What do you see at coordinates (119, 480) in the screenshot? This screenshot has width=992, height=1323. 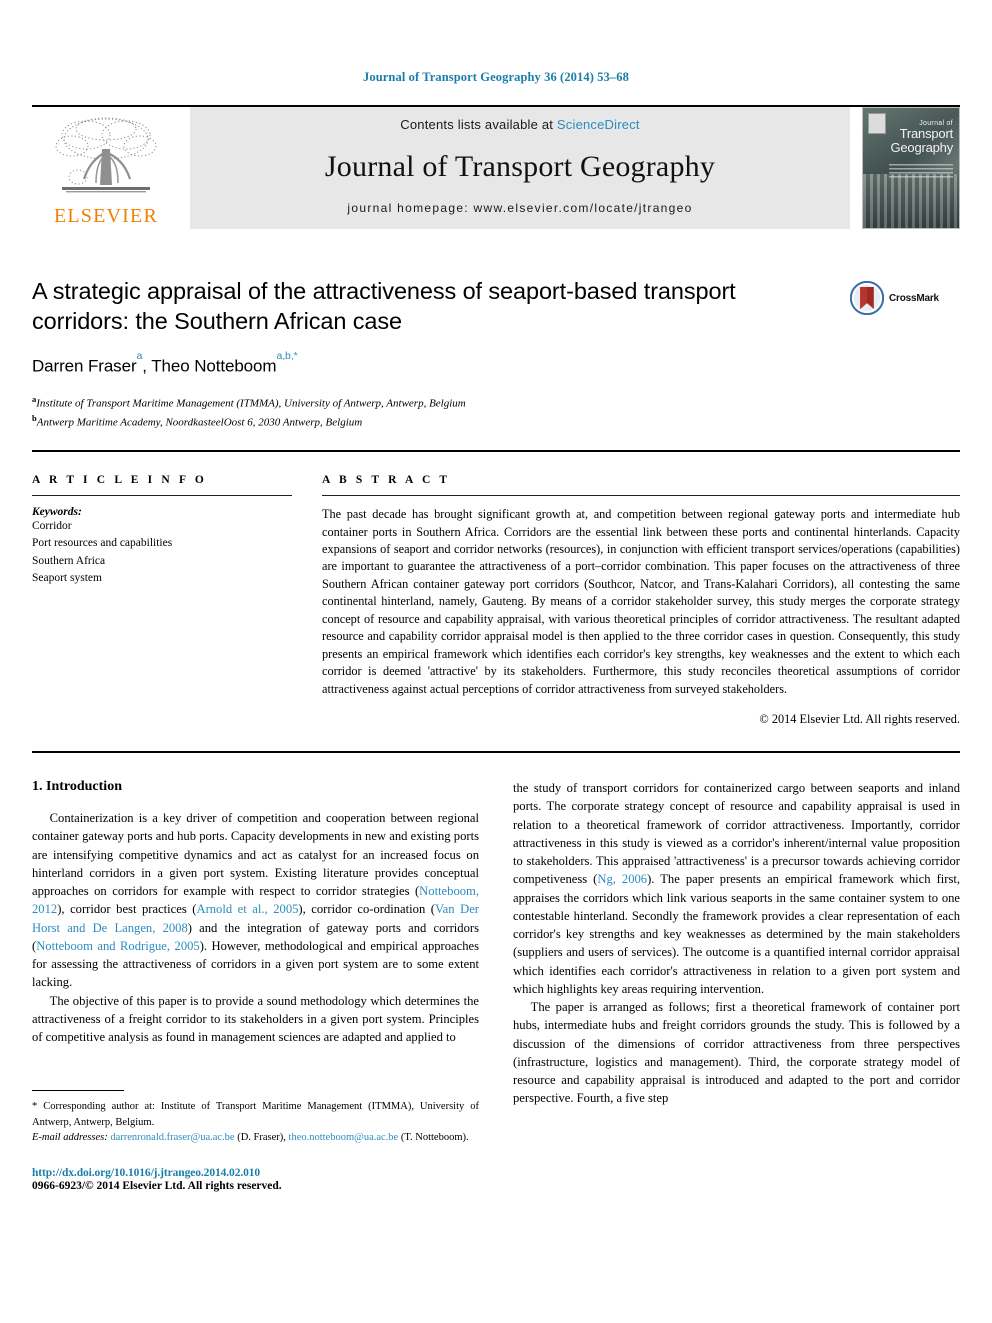 I see `article-info-heading: A R T I C L E I N F O` at bounding box center [119, 480].